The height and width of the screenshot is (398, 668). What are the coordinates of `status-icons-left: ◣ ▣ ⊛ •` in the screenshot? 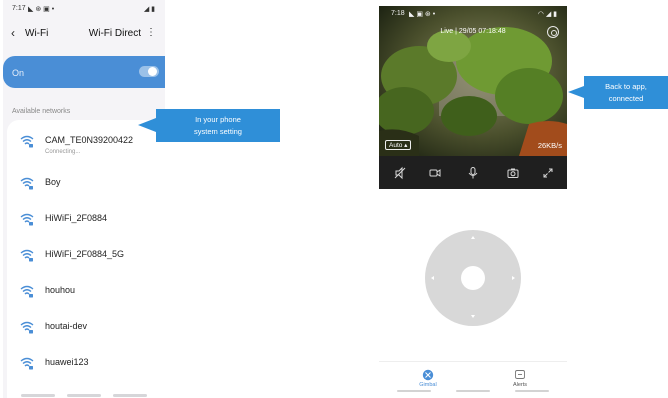 It's located at (422, 14).